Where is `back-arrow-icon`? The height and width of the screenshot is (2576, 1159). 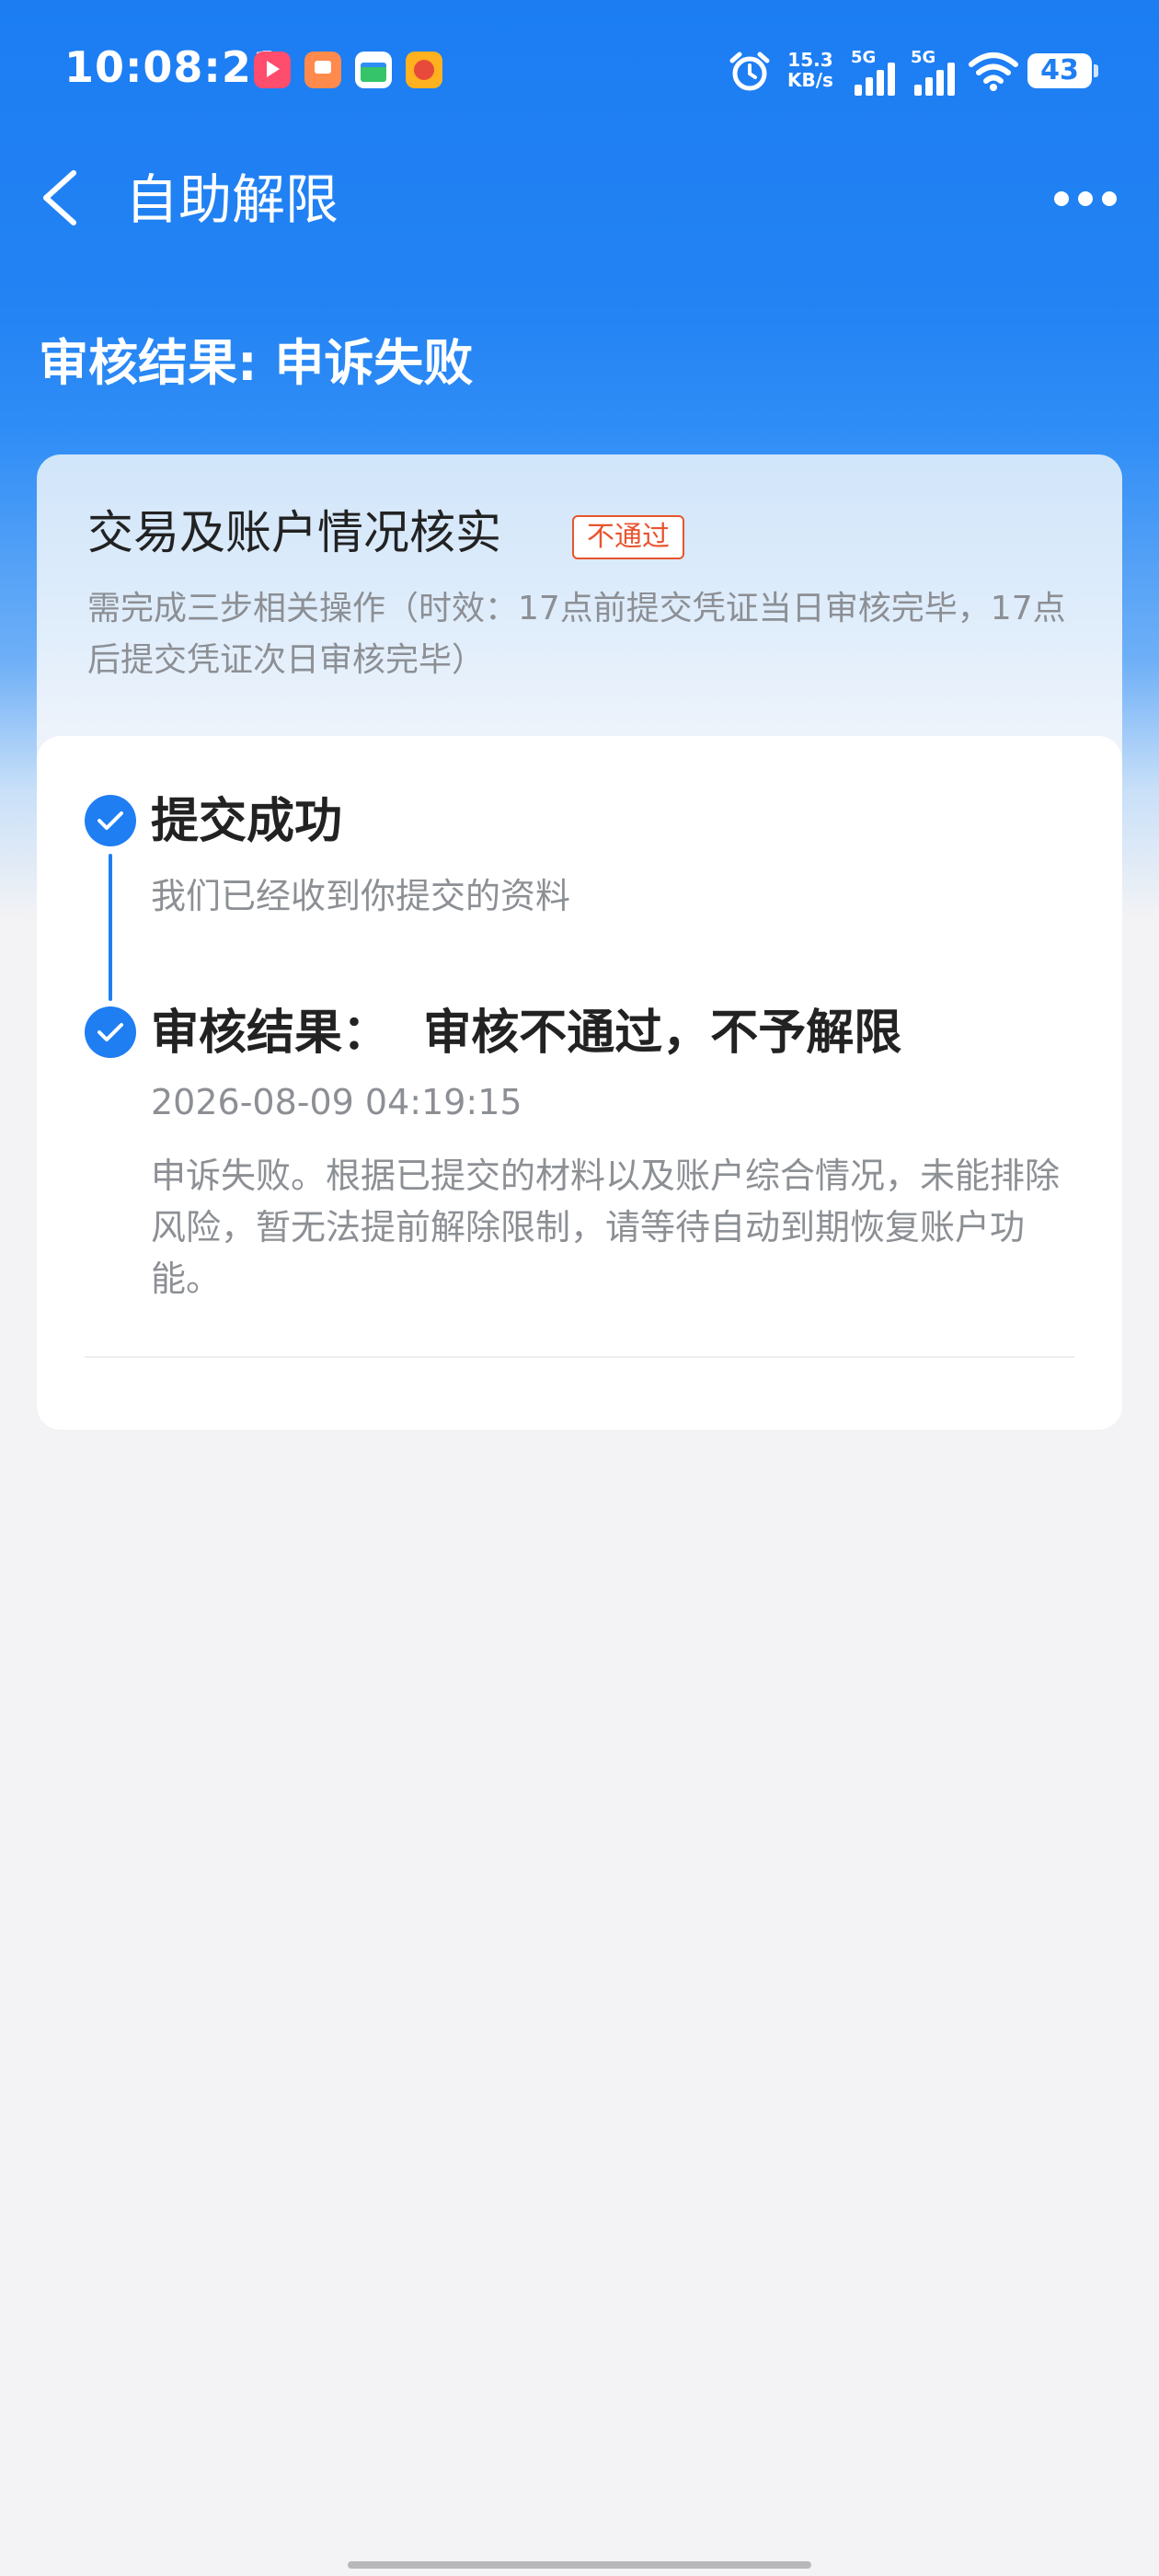 back-arrow-icon is located at coordinates (64, 198).